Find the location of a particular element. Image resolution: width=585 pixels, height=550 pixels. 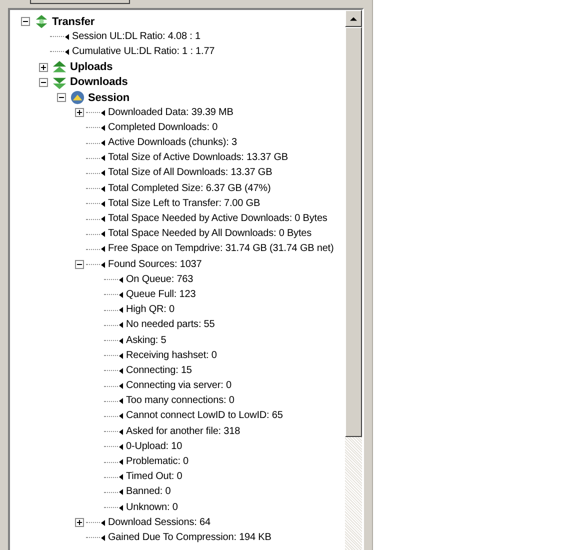

tree-stat-label: Gained Due To Compression: 194 KB is located at coordinates (190, 537).